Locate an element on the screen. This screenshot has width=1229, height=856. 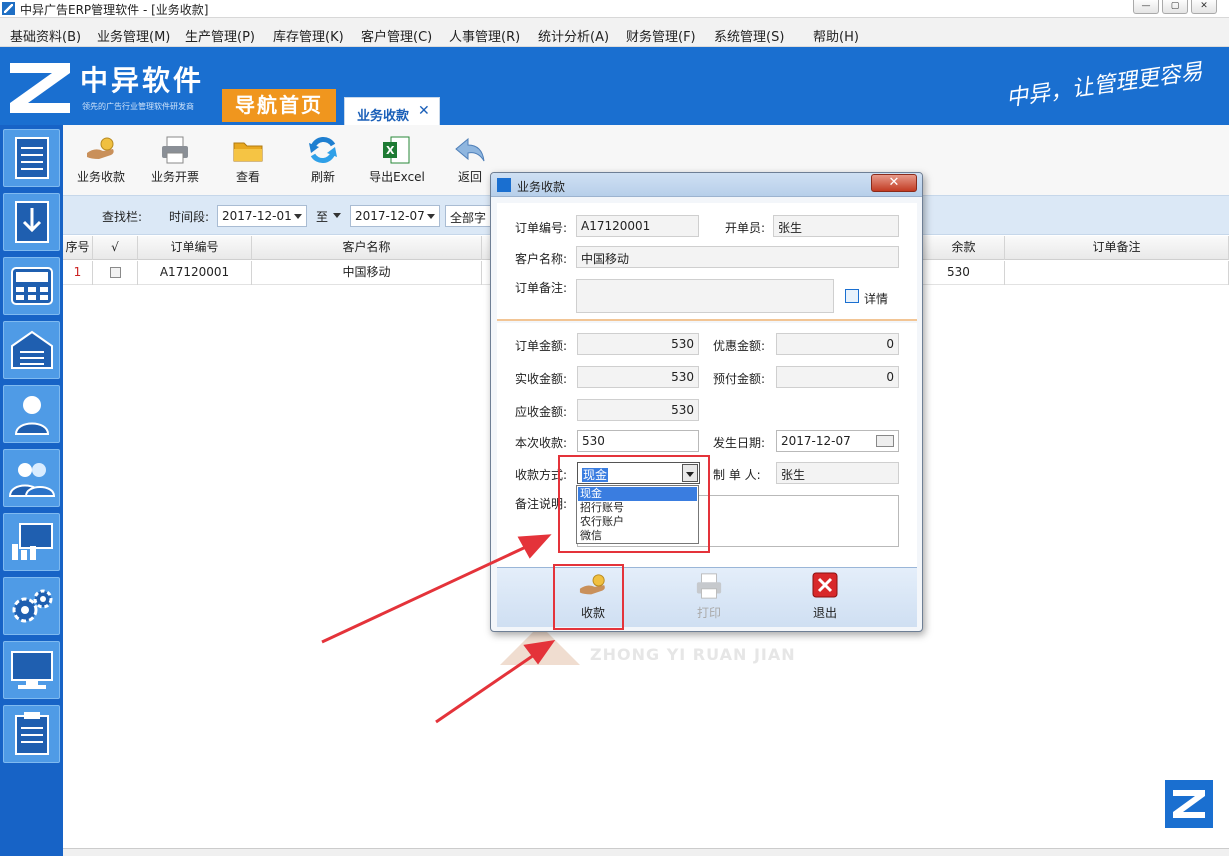
this-payment-label: 本次收款: is located at coordinates (541, 443).